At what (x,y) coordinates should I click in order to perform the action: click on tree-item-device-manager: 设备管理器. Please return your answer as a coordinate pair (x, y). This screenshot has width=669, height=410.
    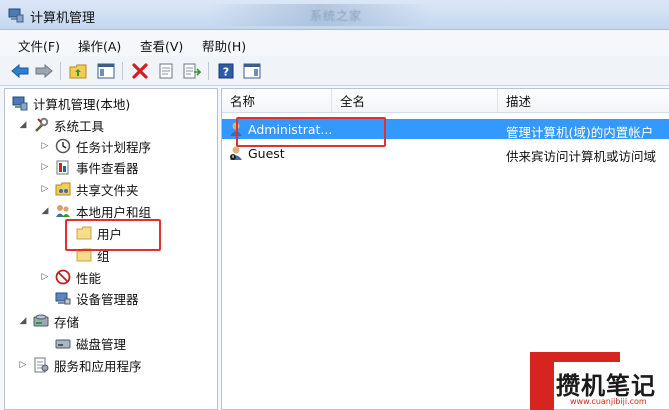
    Looking at the image, I should click on (96, 298).